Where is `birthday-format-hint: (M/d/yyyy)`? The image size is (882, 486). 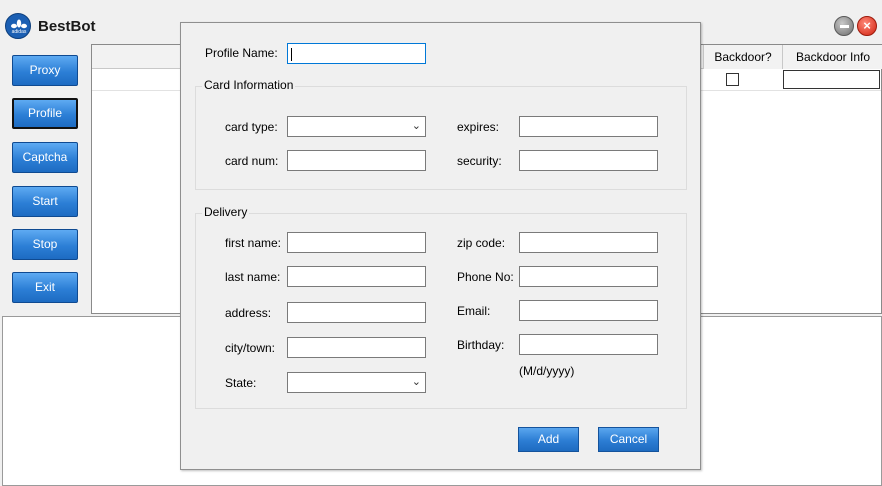
birthday-format-hint: (M/d/yyyy) is located at coordinates (547, 371).